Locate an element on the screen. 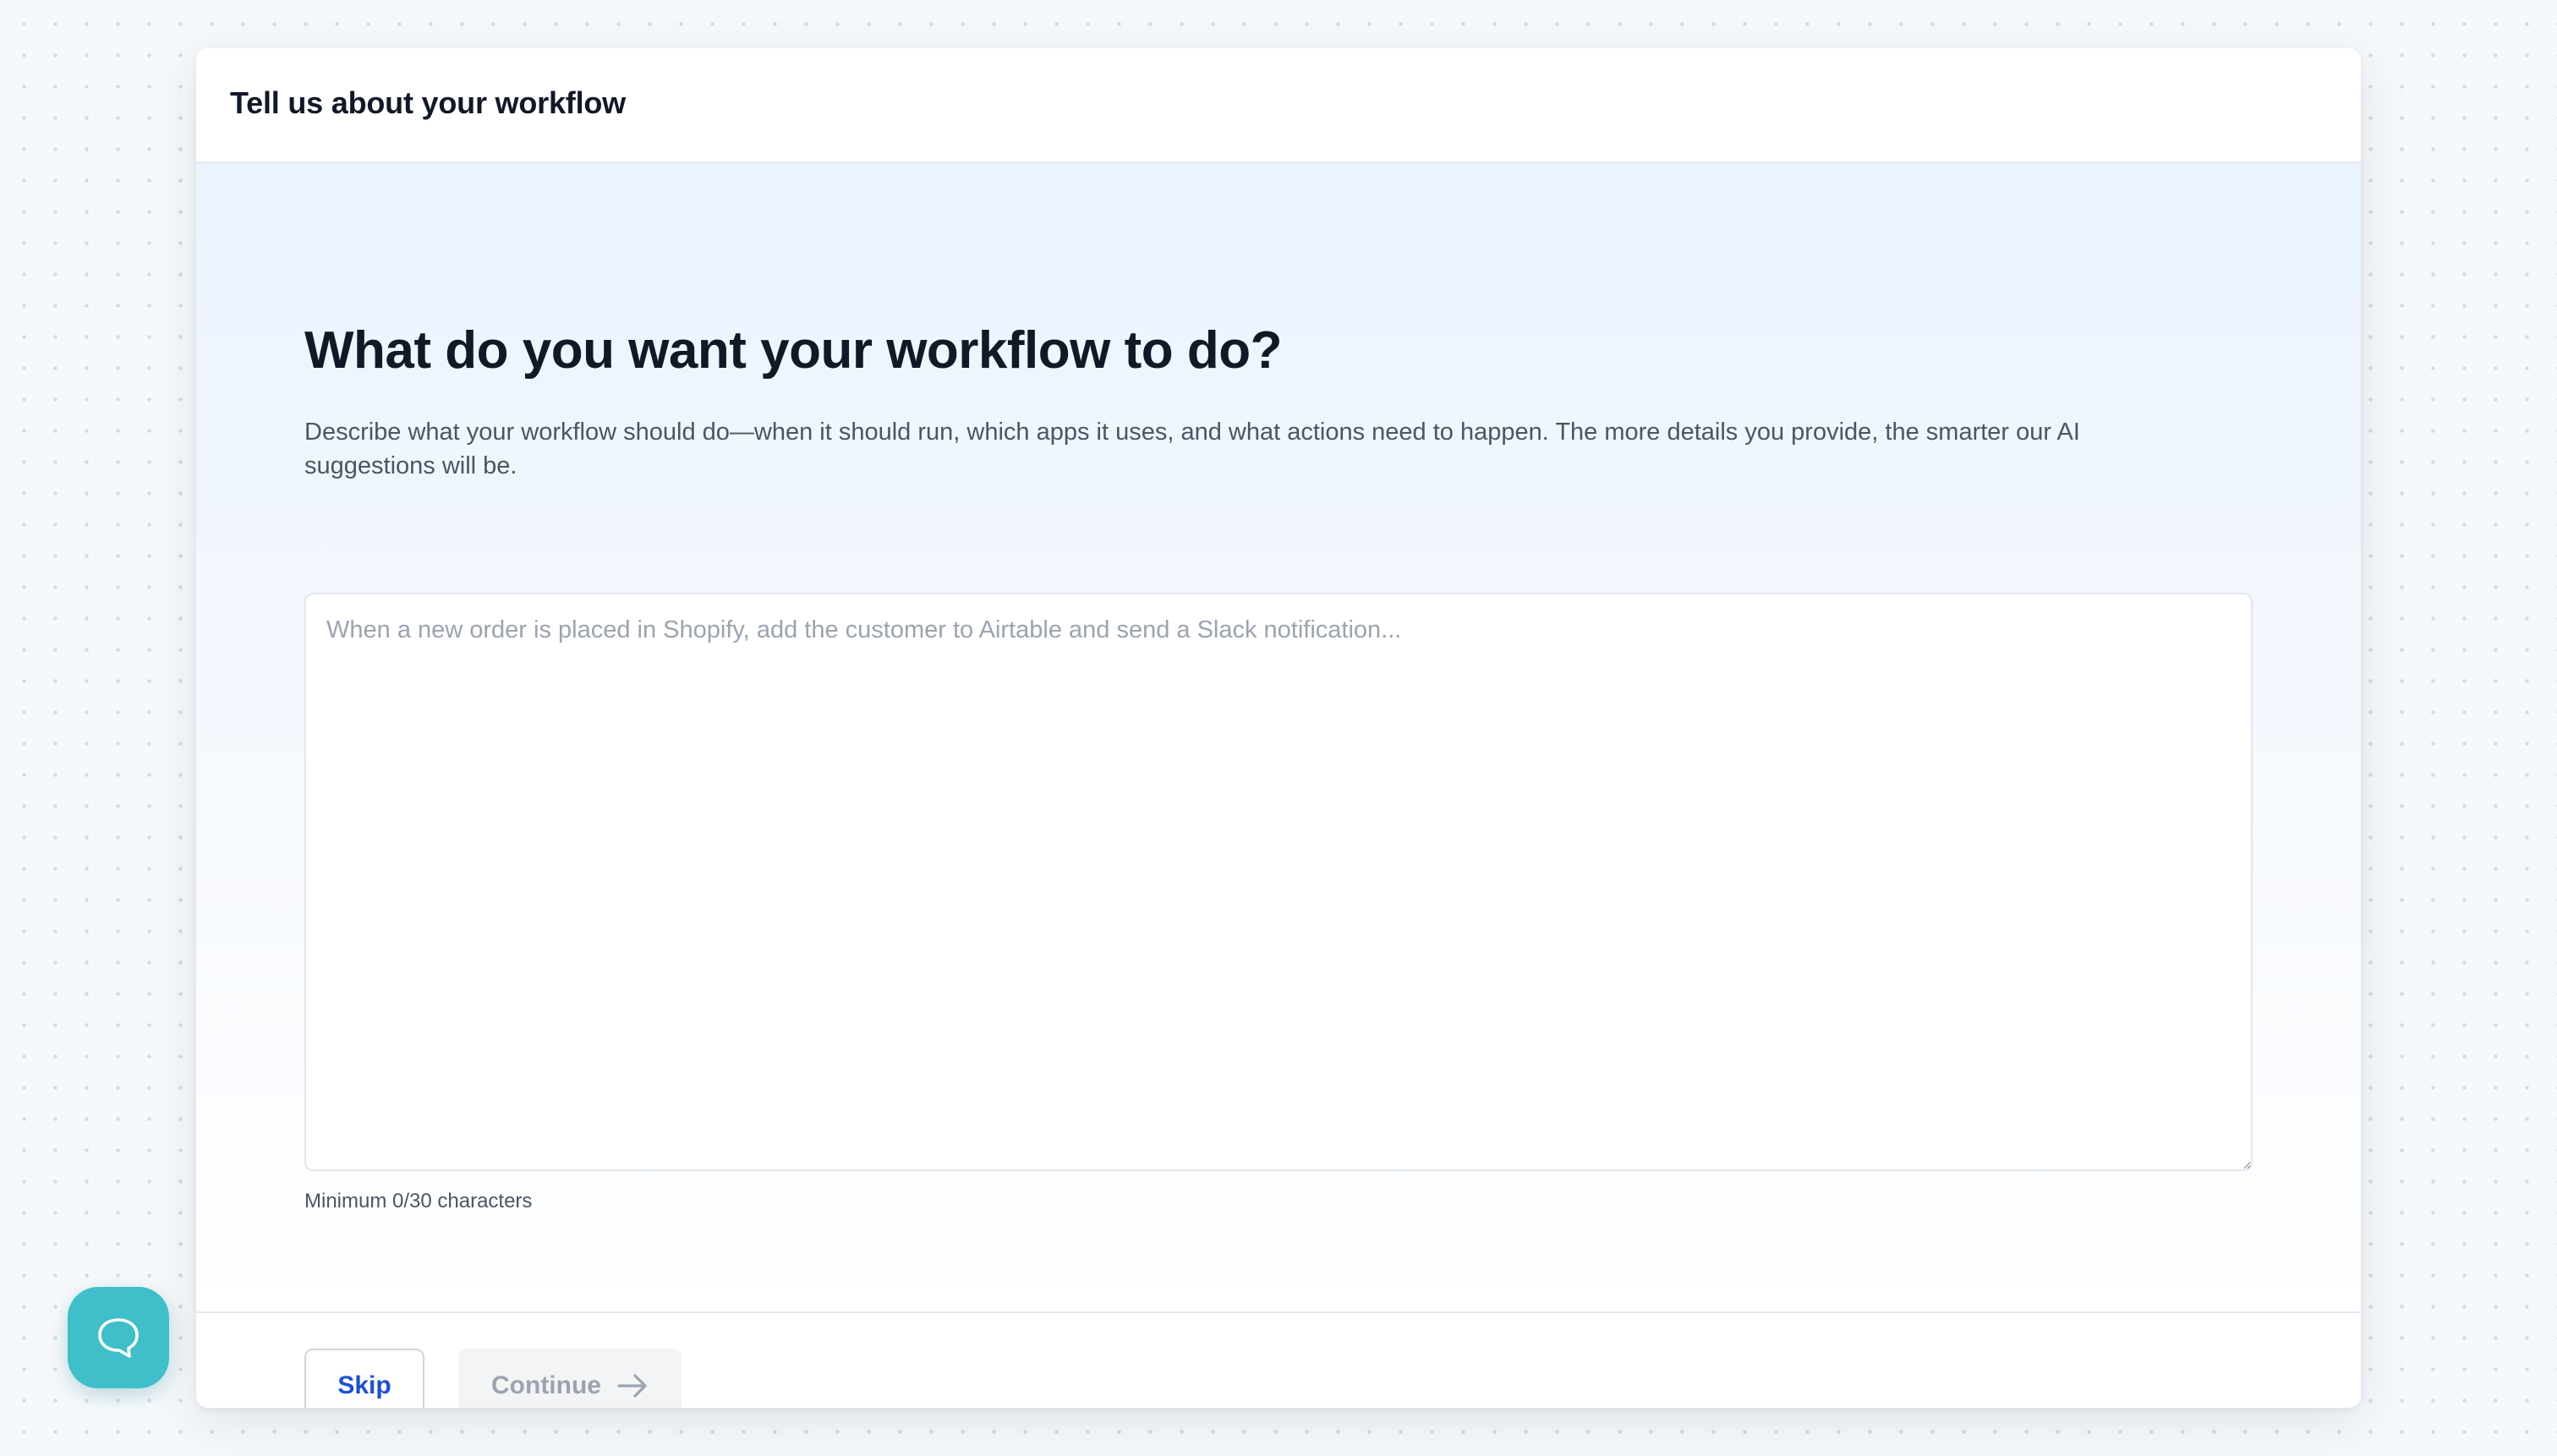 The height and width of the screenshot is (1456, 2557). continue-button: Continue is located at coordinates (570, 1378).